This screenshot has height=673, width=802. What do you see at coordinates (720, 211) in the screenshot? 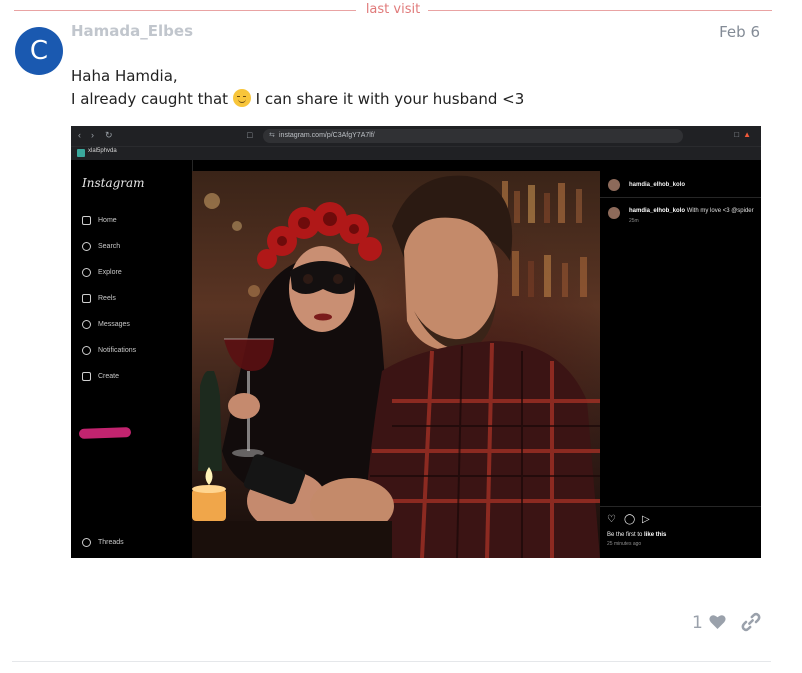
I see `caption-text: With my love <3 @spider` at bounding box center [720, 211].